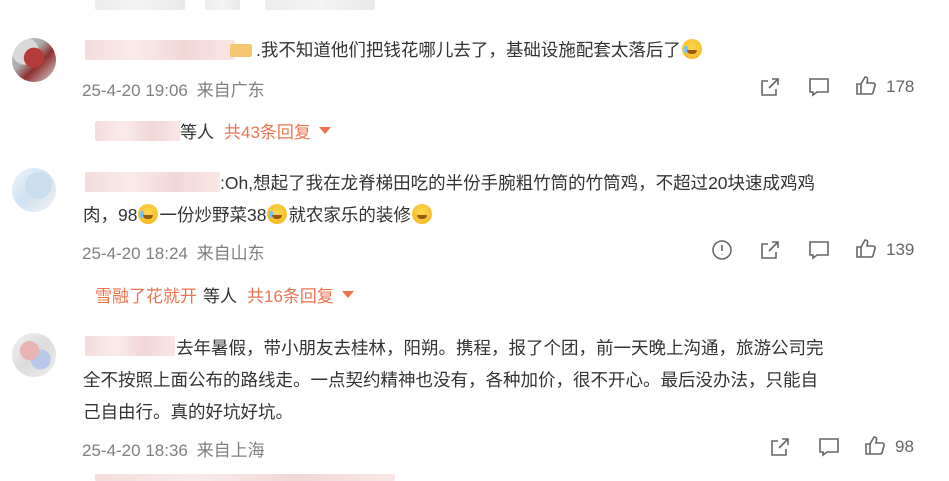 Image resolution: width=949 pixels, height=481 pixels. What do you see at coordinates (137, 130) in the screenshot?
I see `reply-user-blurred` at bounding box center [137, 130].